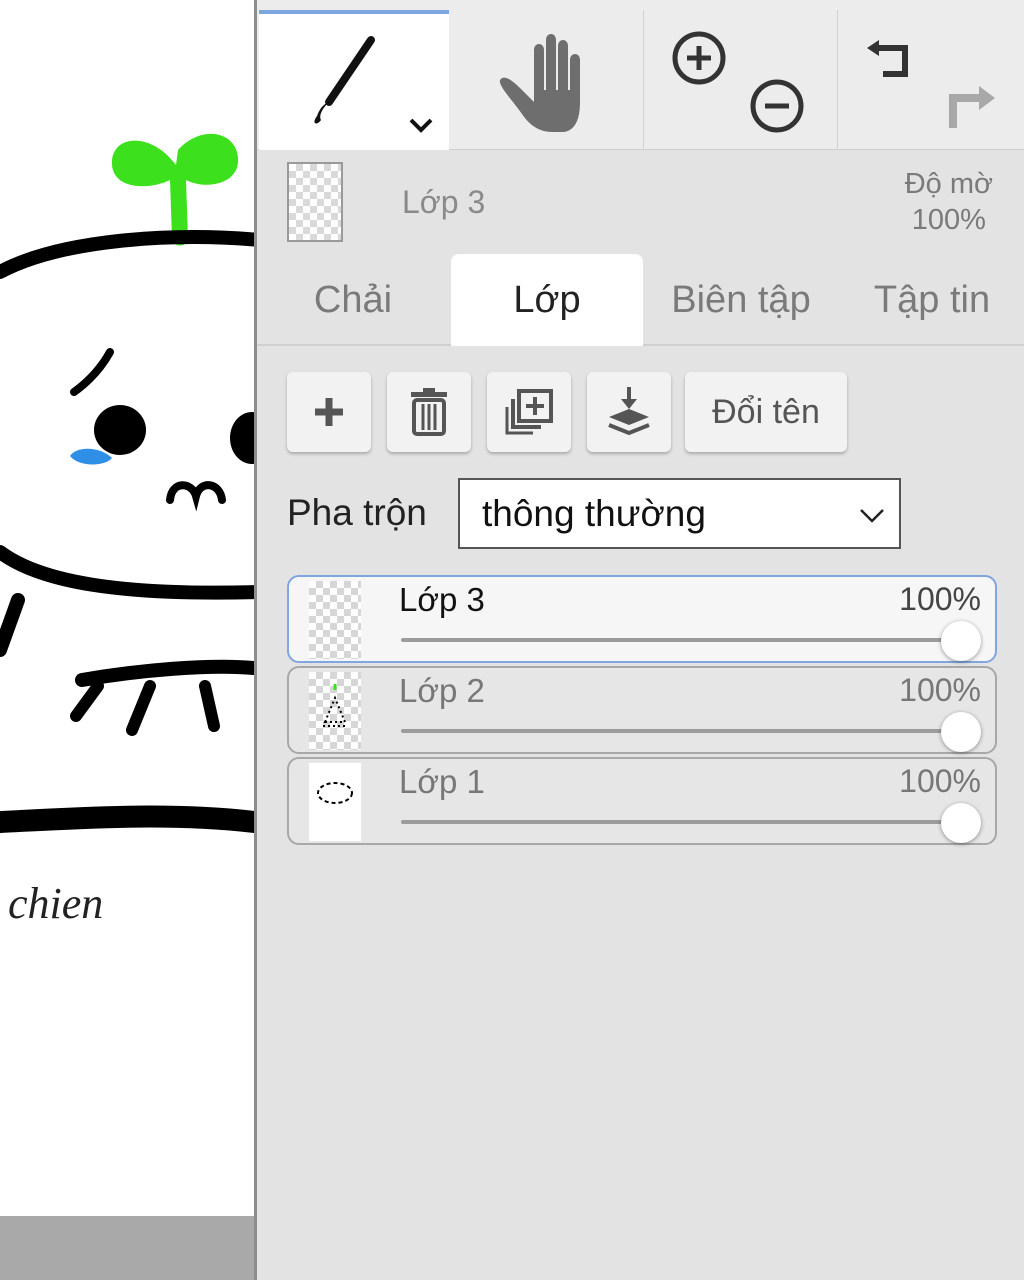 The width and height of the screenshot is (1024, 1280). I want to click on duplicate-icon, so click(529, 412).